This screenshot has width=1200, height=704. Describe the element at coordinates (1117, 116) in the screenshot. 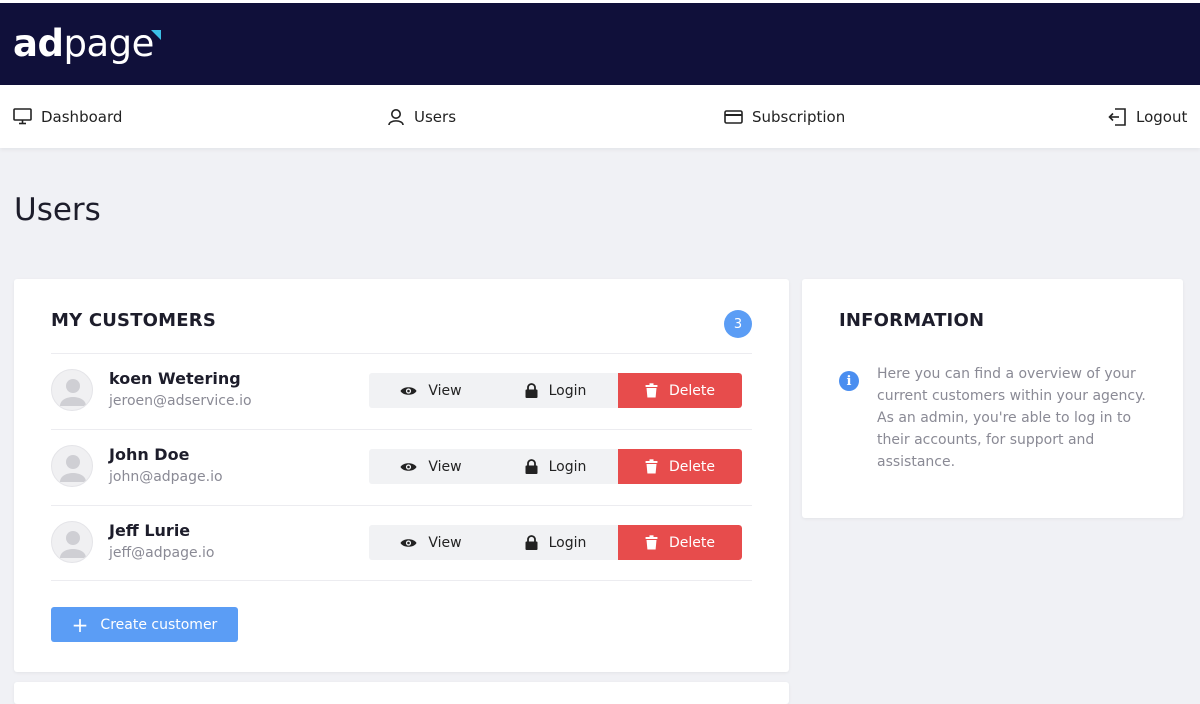

I see `logout-icon` at that location.